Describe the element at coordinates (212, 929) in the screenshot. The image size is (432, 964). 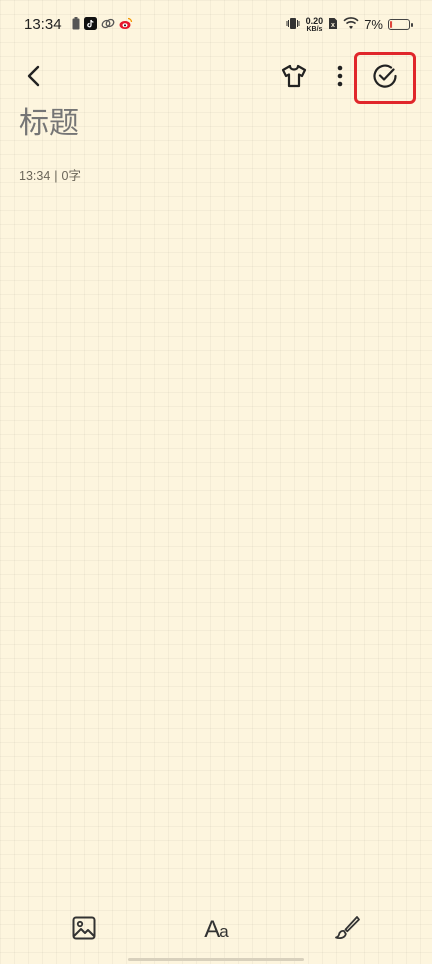
I see `font-label-big: A` at that location.